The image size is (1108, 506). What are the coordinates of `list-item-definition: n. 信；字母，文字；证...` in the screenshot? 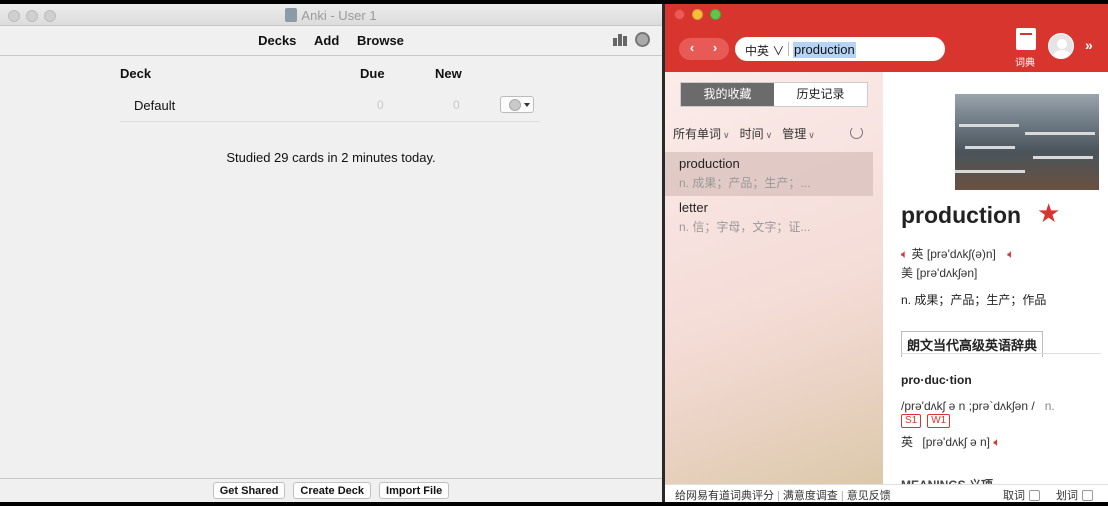 It's located at (745, 227).